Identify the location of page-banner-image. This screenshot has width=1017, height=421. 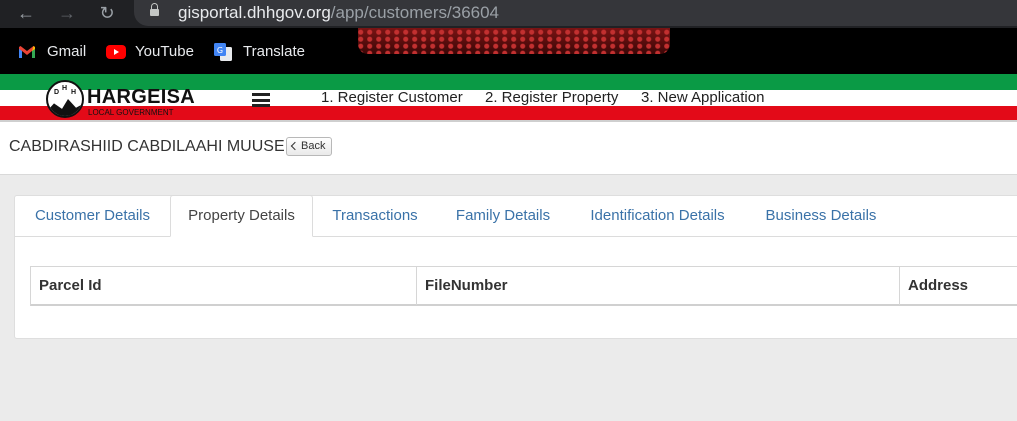
(514, 41).